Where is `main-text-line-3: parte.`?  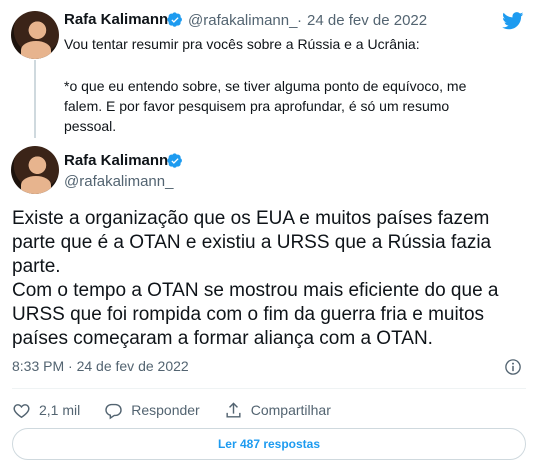
main-text-line-3: parte. is located at coordinates (36, 266).